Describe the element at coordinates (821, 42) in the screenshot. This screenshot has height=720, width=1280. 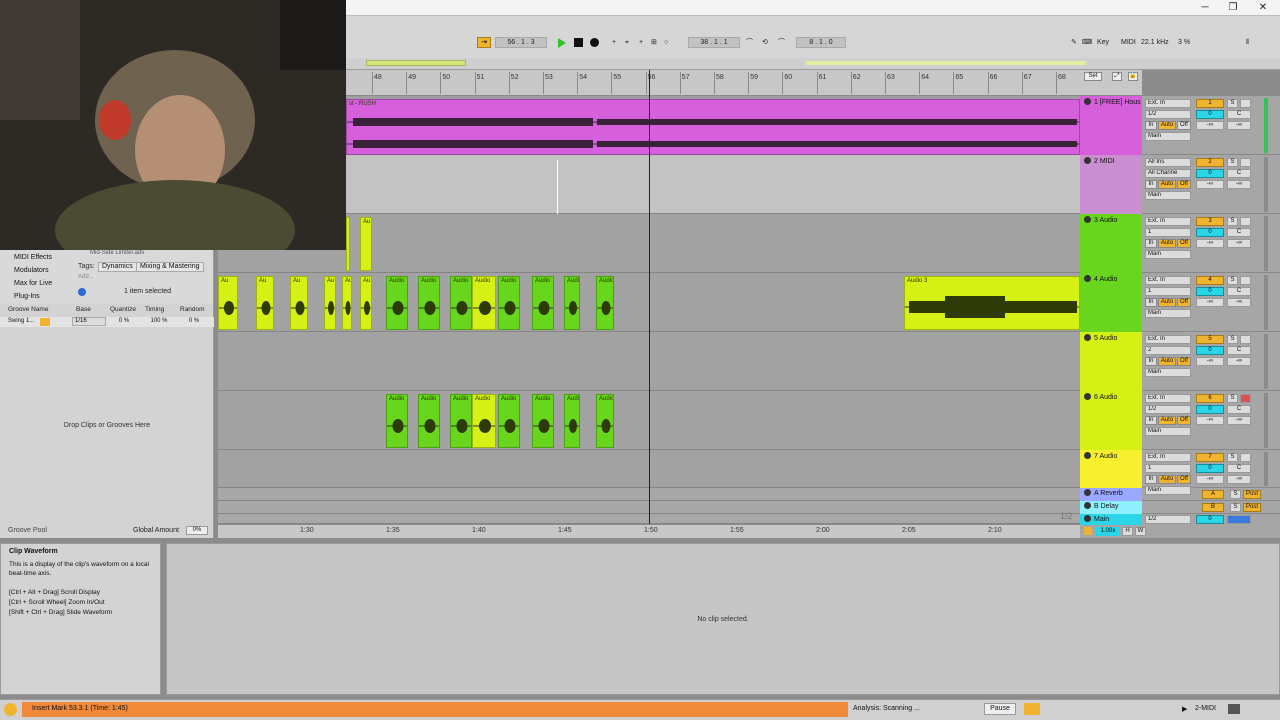
I see `loop-length-field: 8 . 1 . 0` at that location.